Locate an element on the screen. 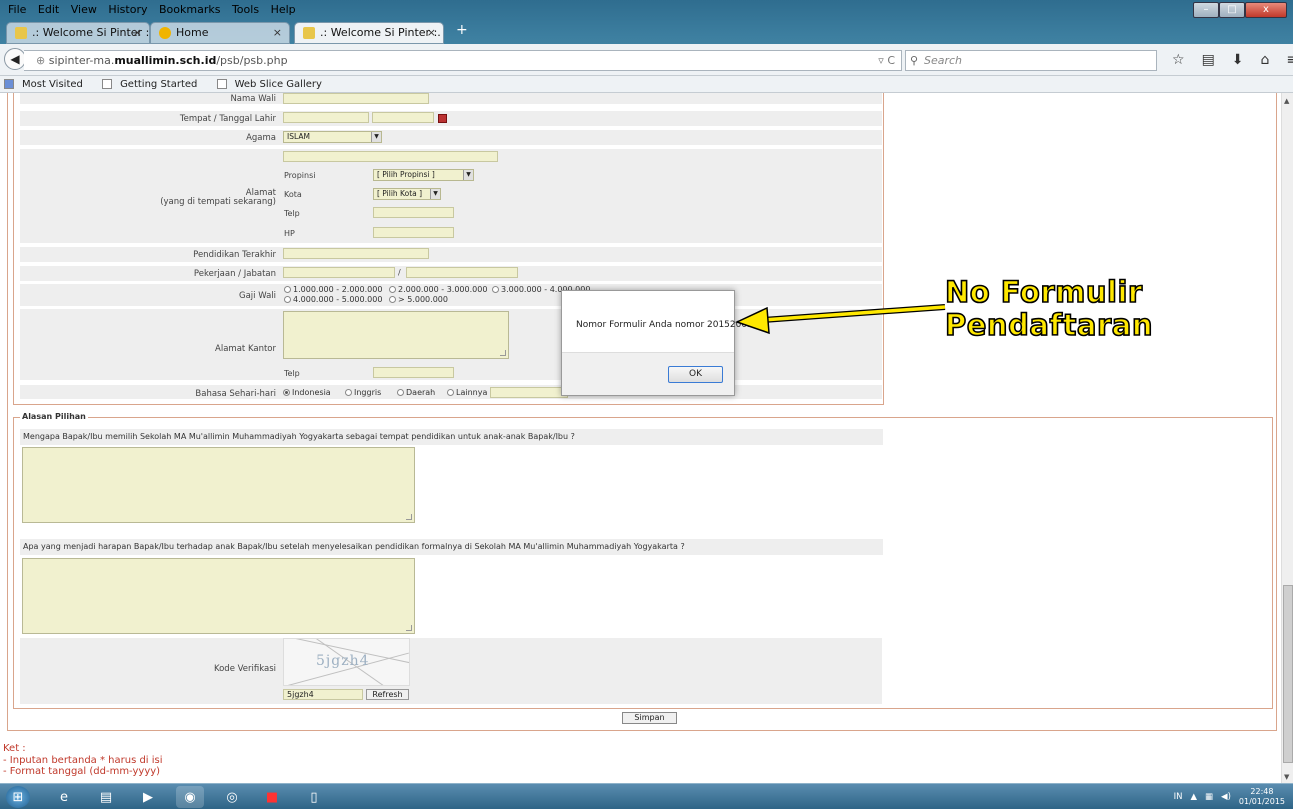 Image resolution: width=1293 pixels, height=809 pixels. close-window-button: x is located at coordinates (1266, 10).